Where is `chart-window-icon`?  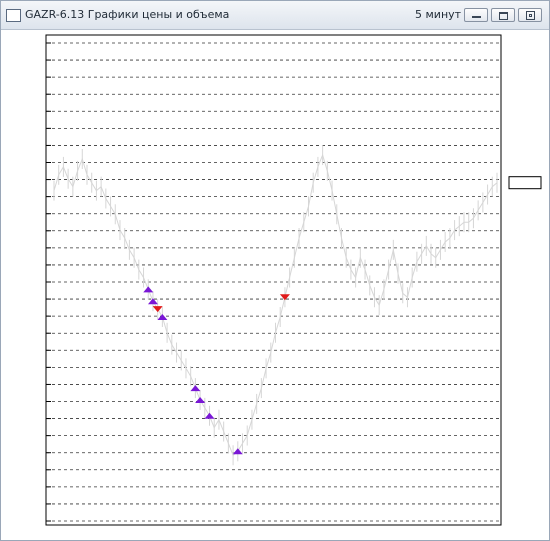
chart-window-icon is located at coordinates (13, 15).